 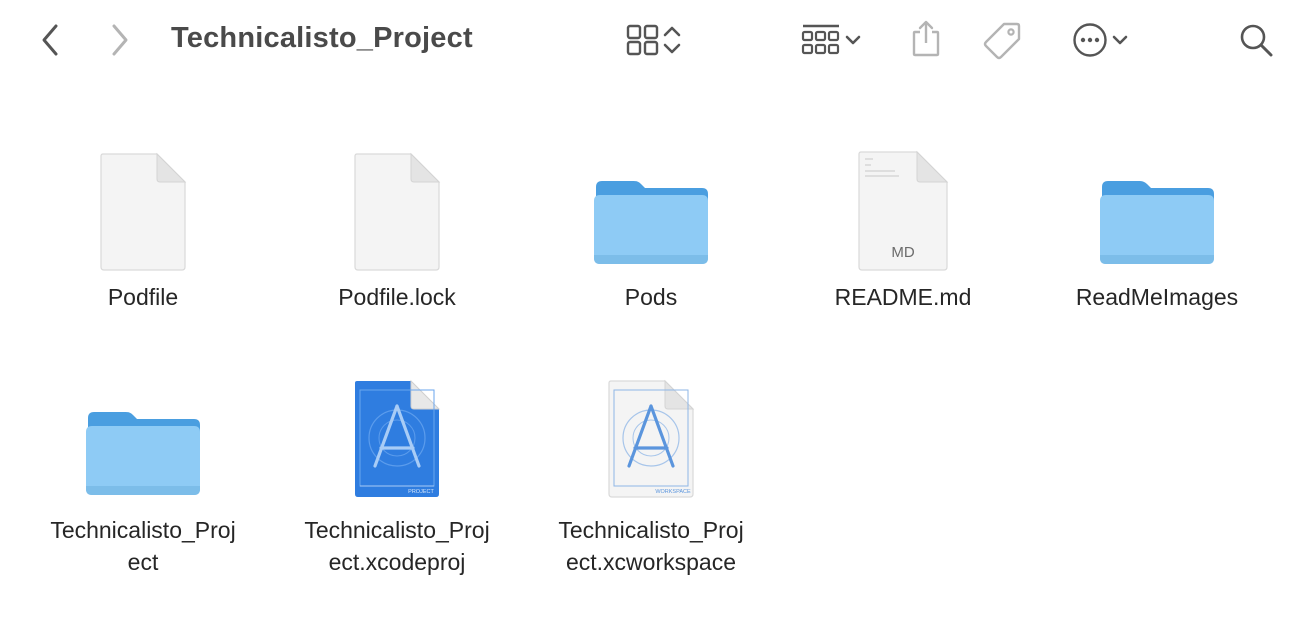 I want to click on file-name: Podfile.lock, so click(x=397, y=297).